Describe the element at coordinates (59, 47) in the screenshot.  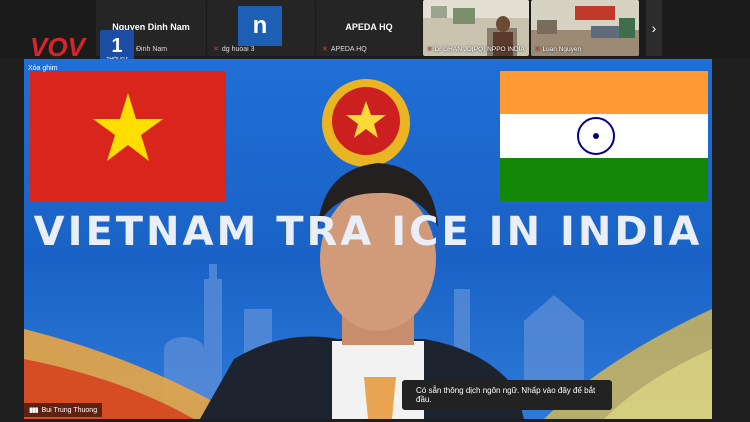
I see `vov-logo-text: VOV` at that location.